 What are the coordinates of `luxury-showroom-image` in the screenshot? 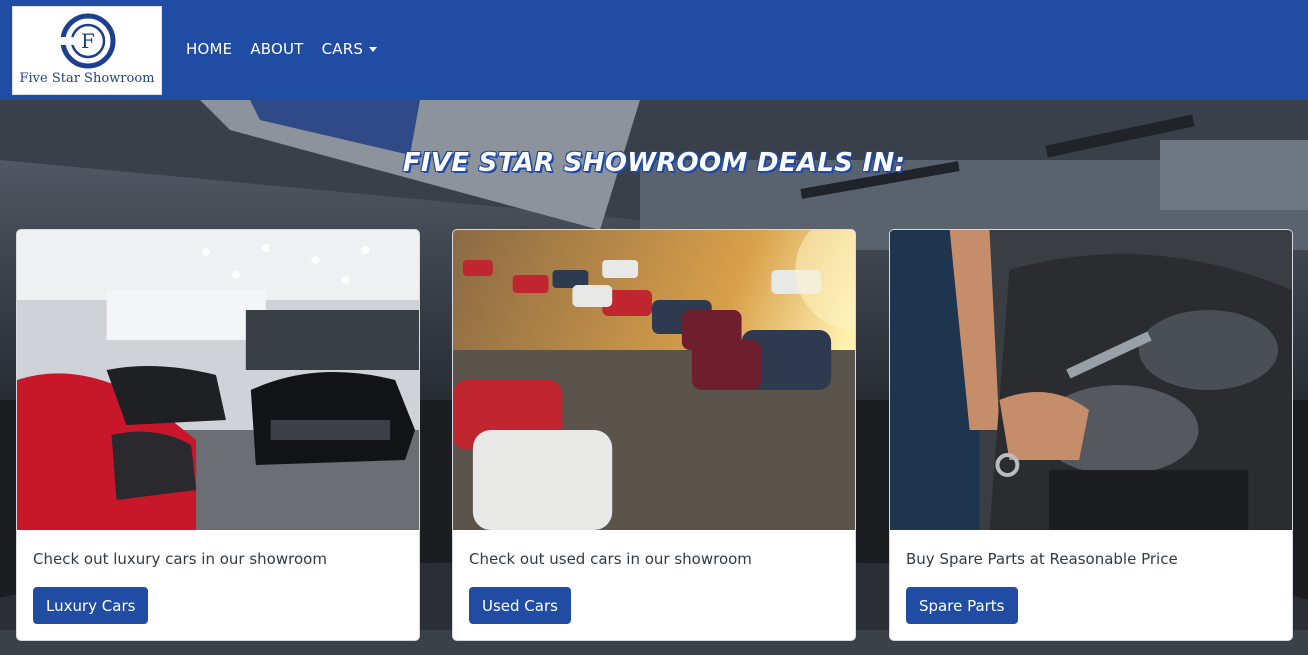 It's located at (218, 380).